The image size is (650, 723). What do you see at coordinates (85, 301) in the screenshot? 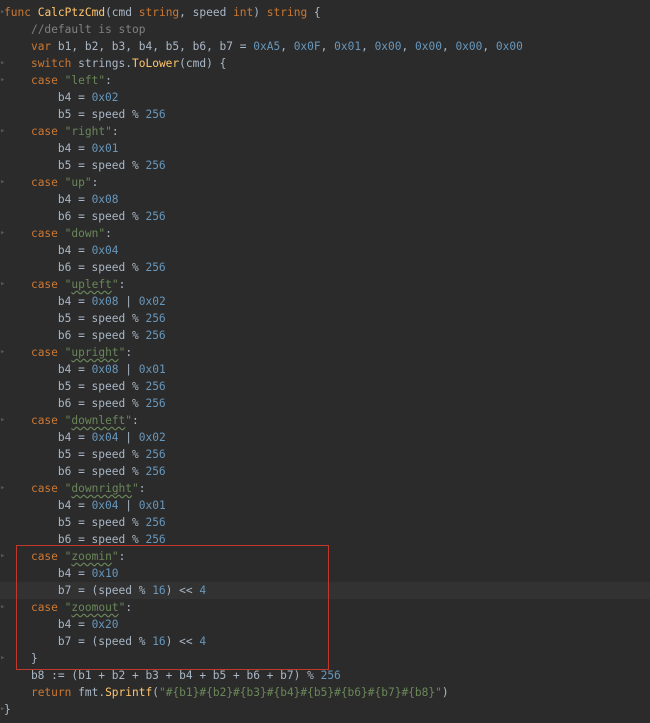
I see `code-text: b4 = 0x08 | 0x02` at bounding box center [85, 301].